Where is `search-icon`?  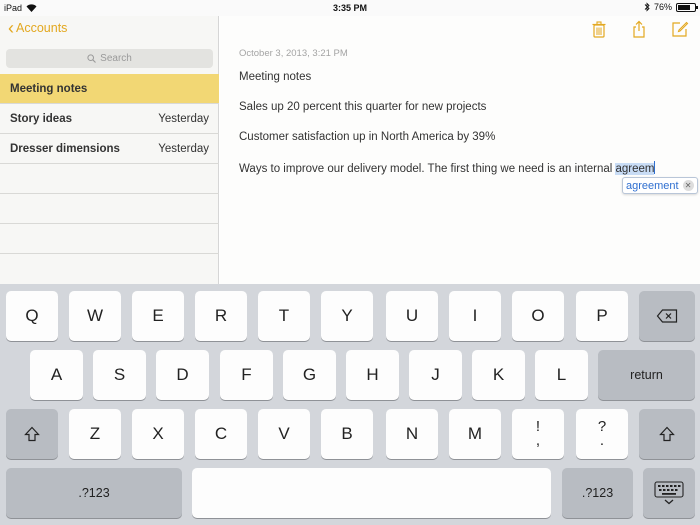 search-icon is located at coordinates (92, 58).